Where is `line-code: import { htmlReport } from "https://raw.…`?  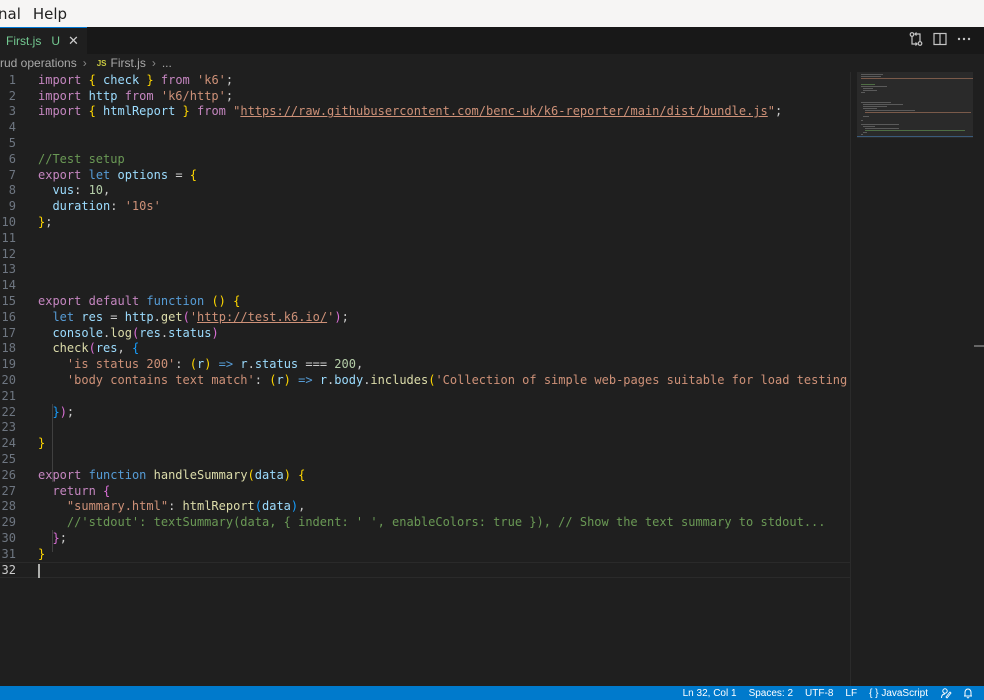
line-code: import { htmlReport } from "https://raw.… is located at coordinates (410, 111).